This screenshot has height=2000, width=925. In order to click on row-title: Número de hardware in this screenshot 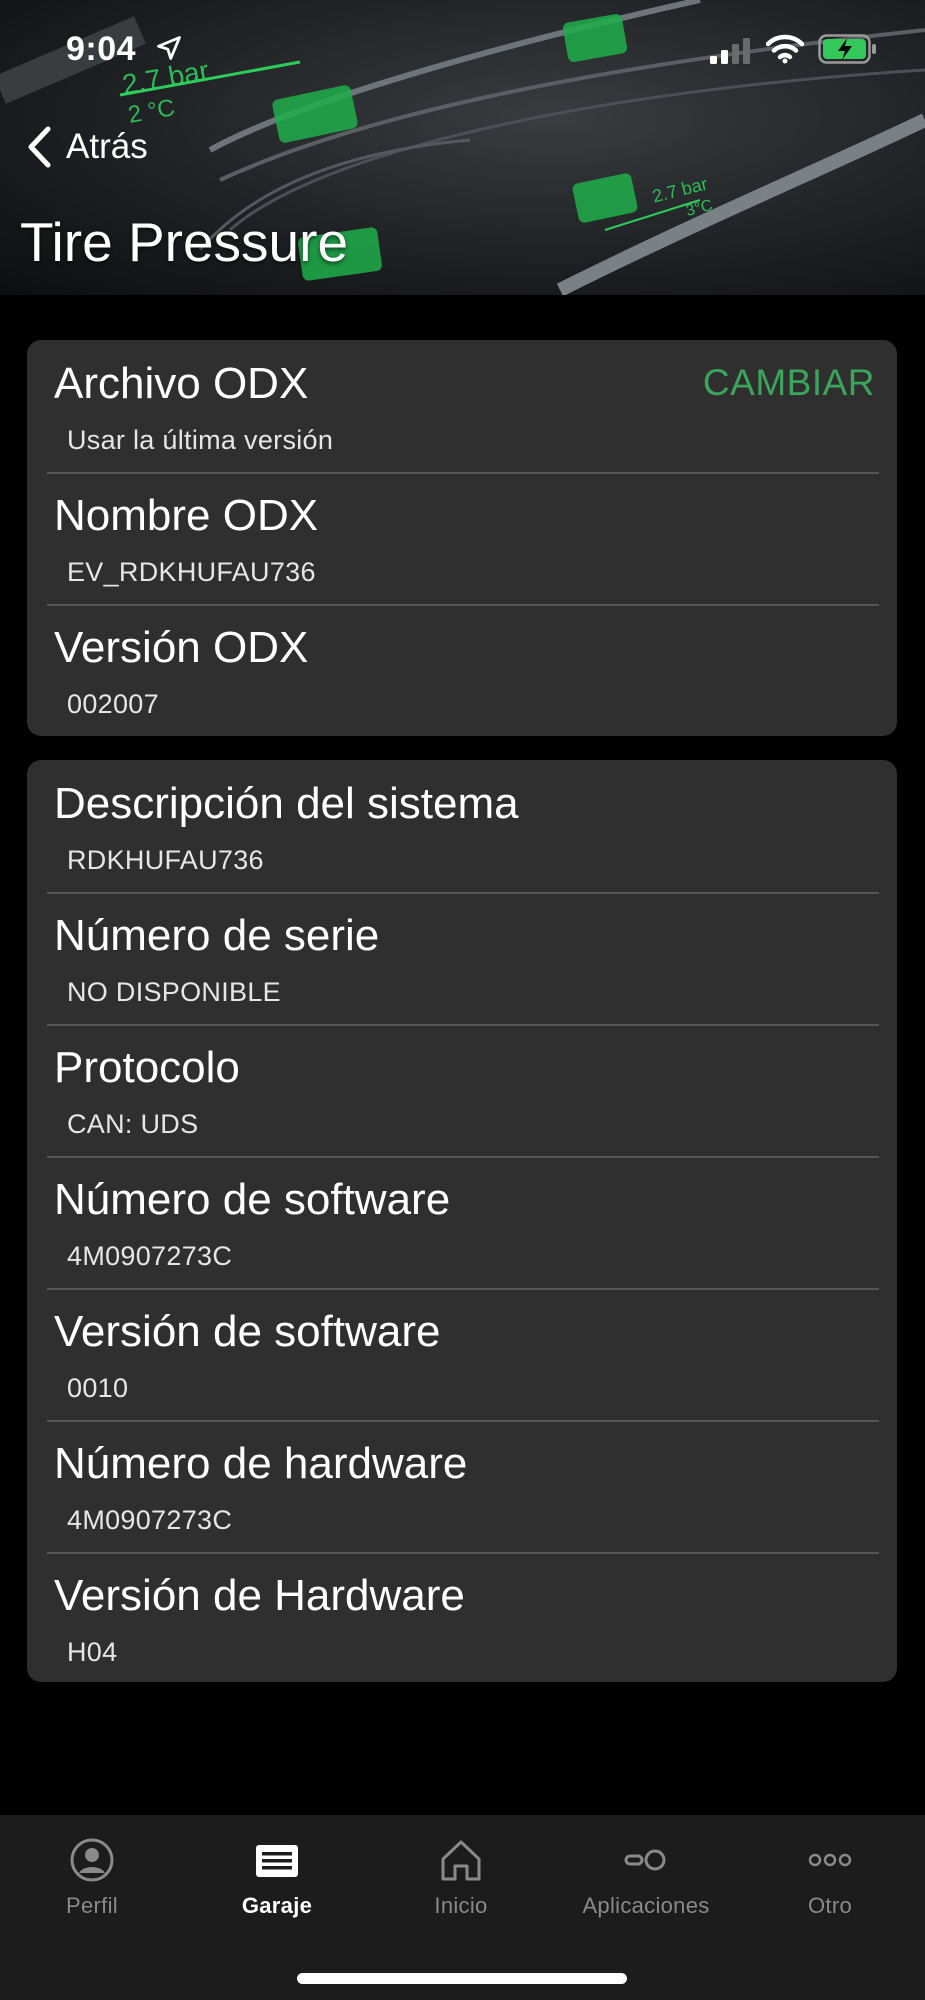, I will do `click(261, 1463)`.